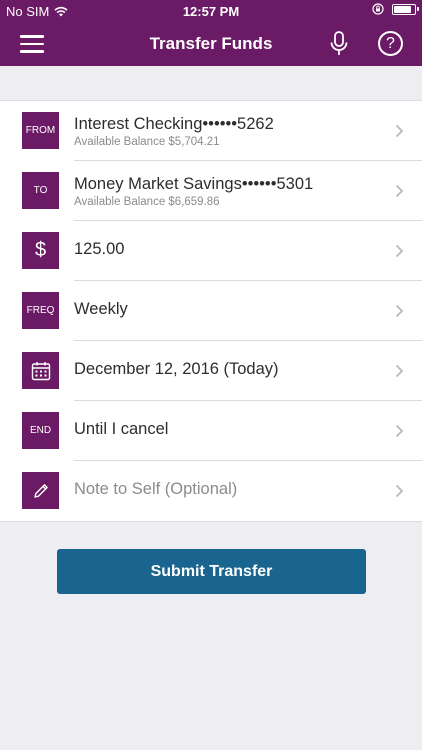 The height and width of the screenshot is (750, 422). What do you see at coordinates (40, 190) in the screenshot?
I see `to-tag: TO` at bounding box center [40, 190].